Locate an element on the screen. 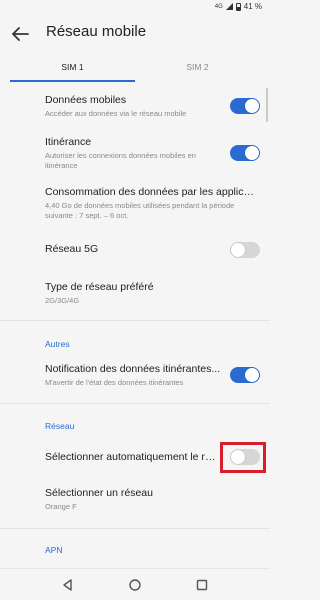 The height and width of the screenshot is (600, 320). setting-subtitle: Accéder aux données via le réseau mobile is located at coordinates (116, 113).